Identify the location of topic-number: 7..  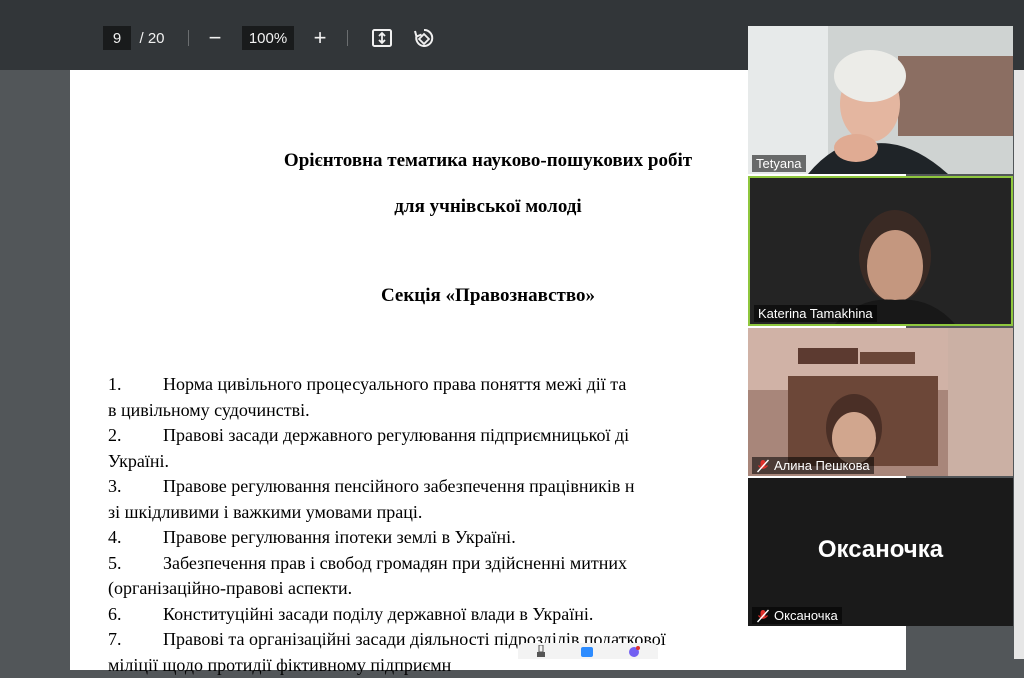
(135, 640).